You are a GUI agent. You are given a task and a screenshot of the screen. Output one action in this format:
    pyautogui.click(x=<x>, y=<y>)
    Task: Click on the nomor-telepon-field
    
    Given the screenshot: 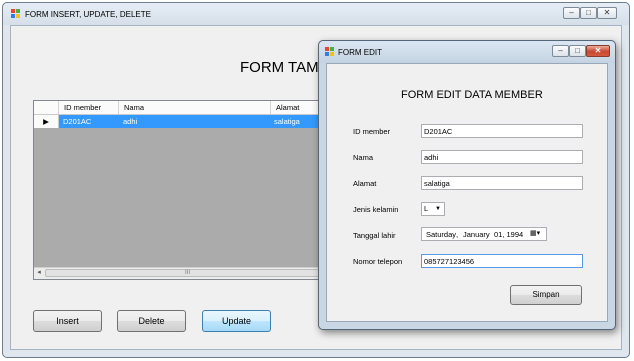 What is the action you would take?
    pyautogui.click(x=502, y=261)
    